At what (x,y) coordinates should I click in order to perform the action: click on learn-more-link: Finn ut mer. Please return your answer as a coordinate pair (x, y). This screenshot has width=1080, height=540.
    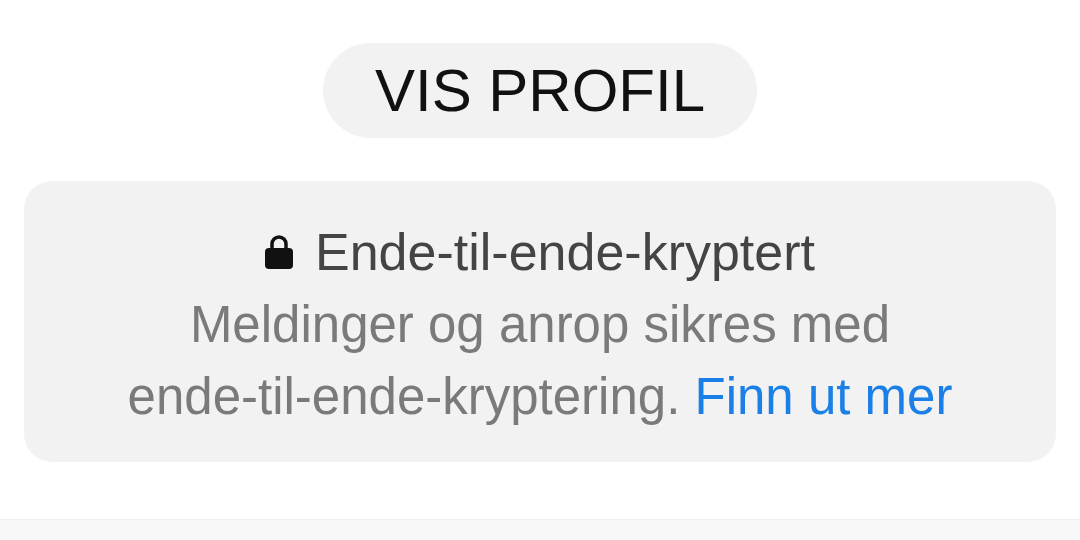
    Looking at the image, I should click on (823, 396).